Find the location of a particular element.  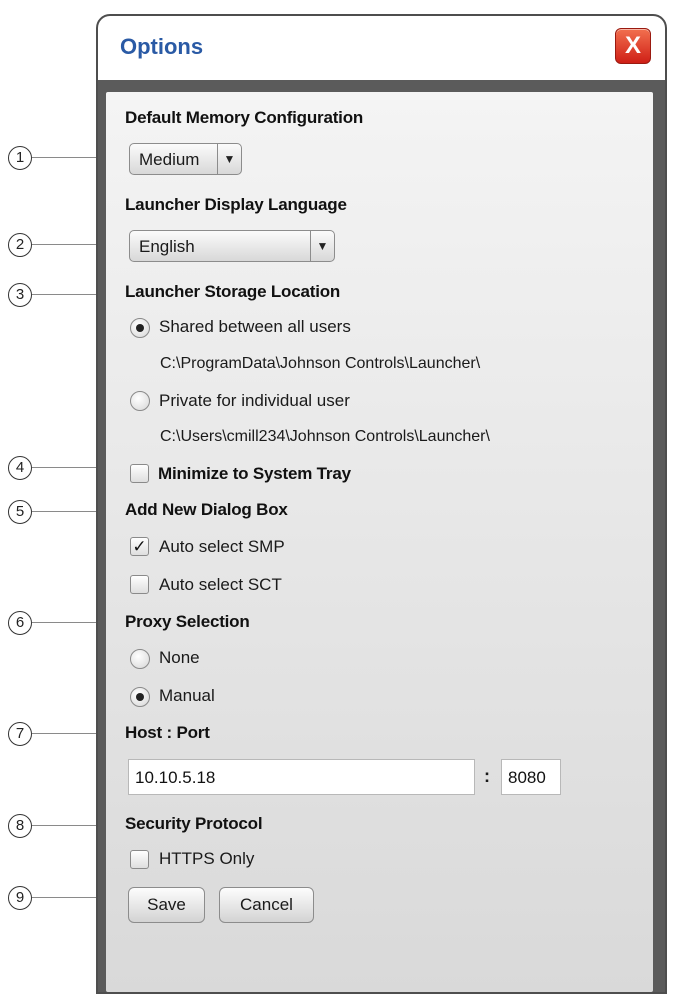

proxy-manual-radio is located at coordinates (140, 697).